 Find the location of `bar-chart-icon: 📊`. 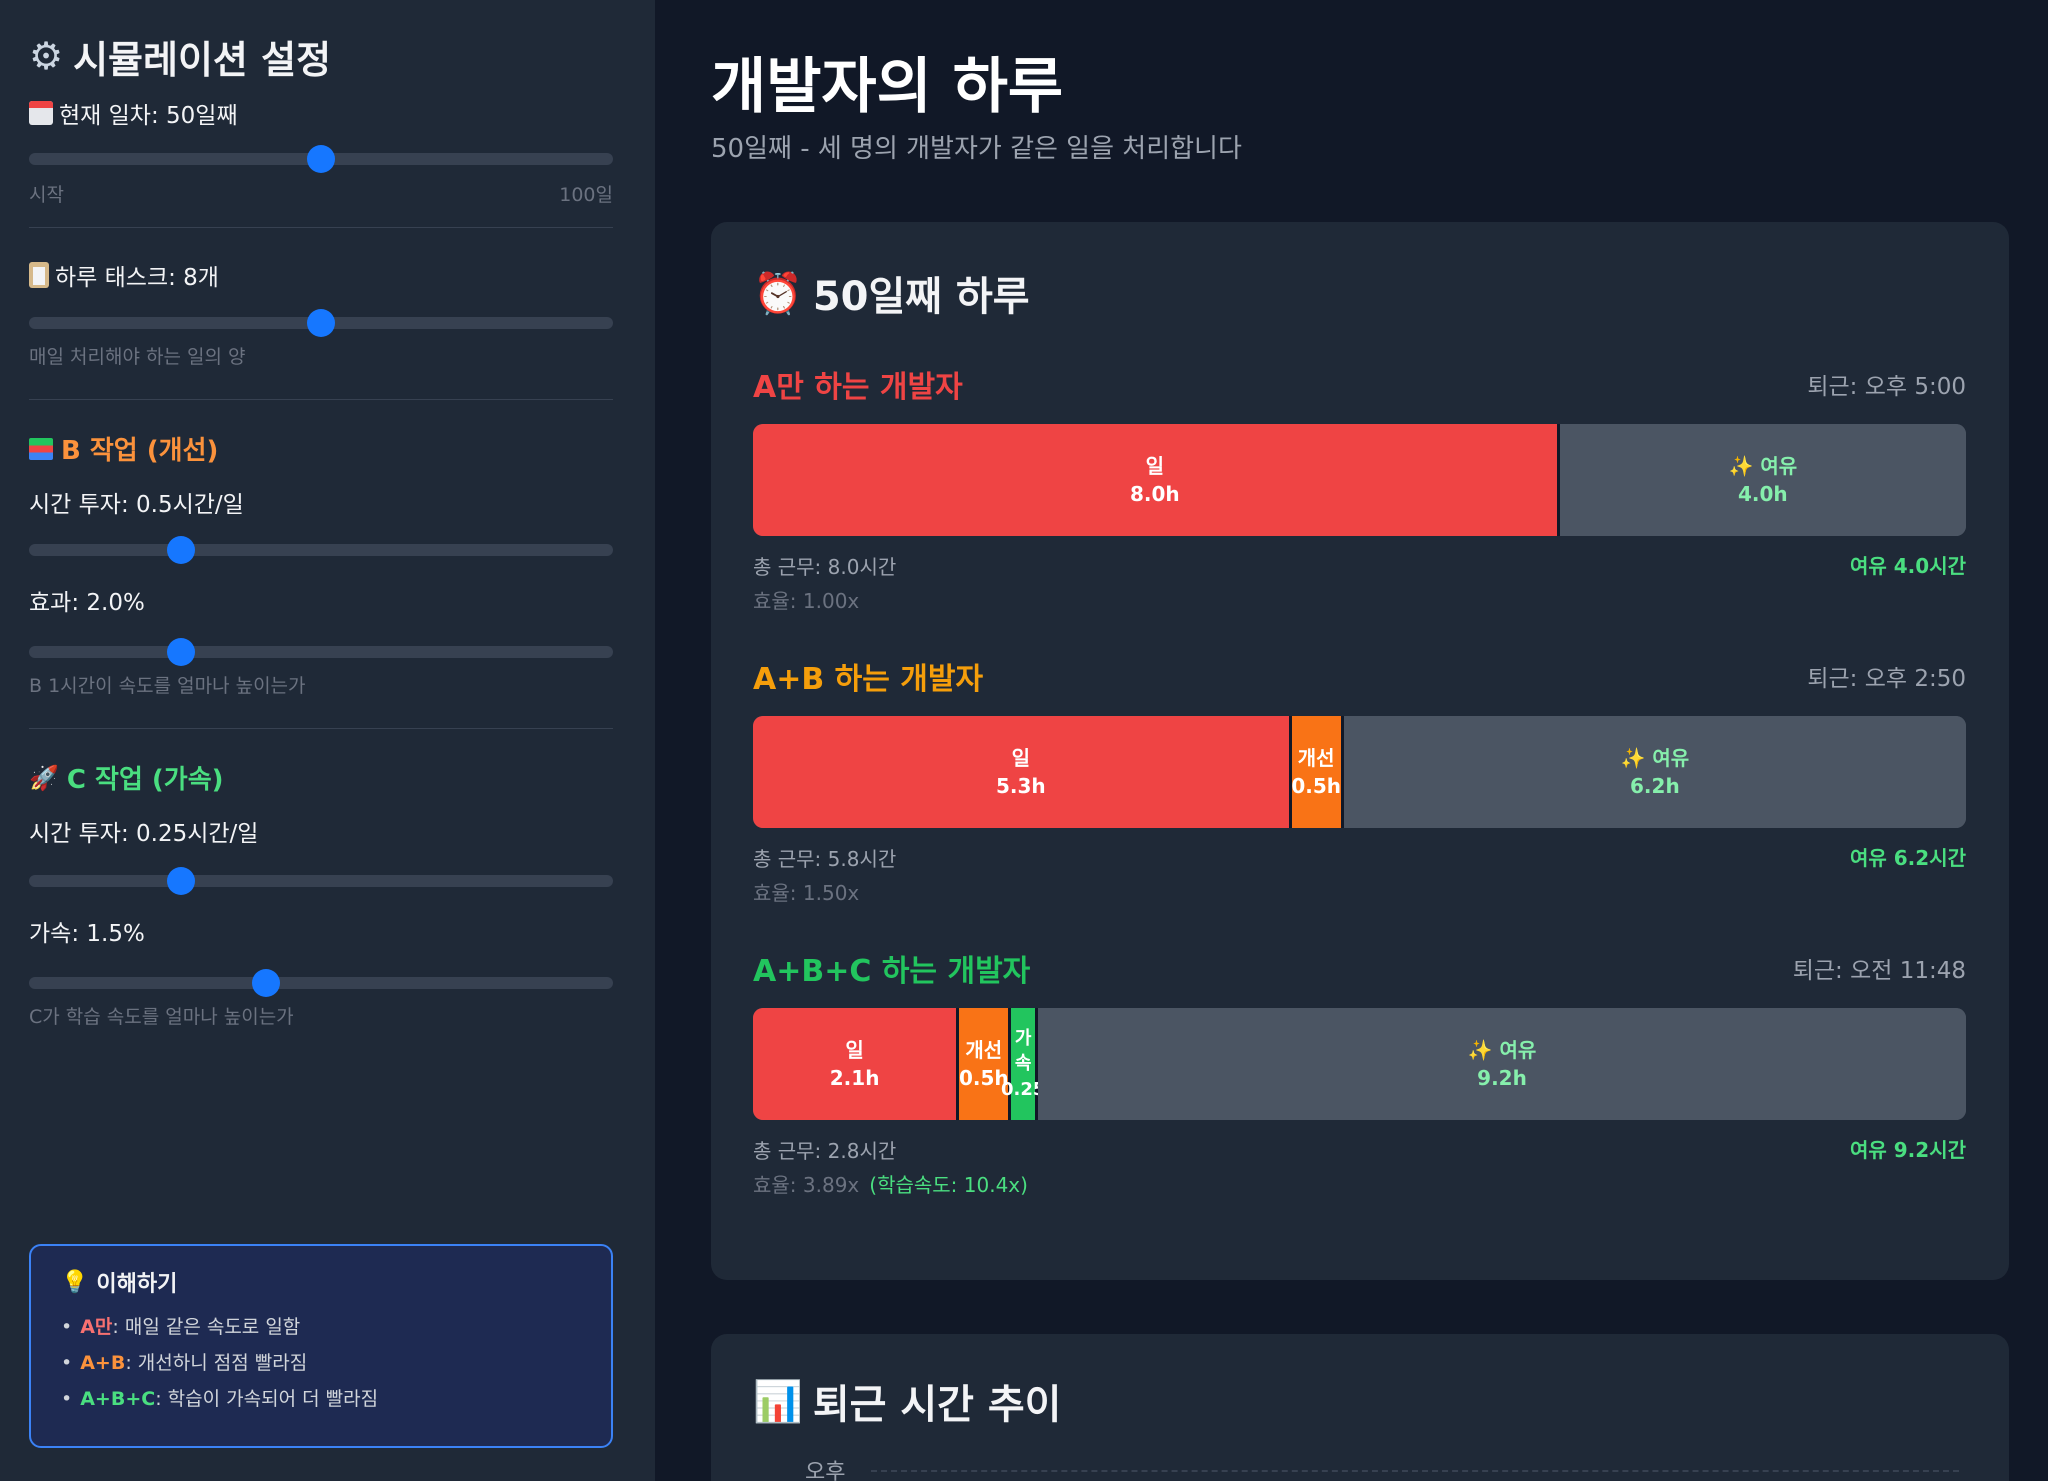

bar-chart-icon: 📊 is located at coordinates (778, 1401).